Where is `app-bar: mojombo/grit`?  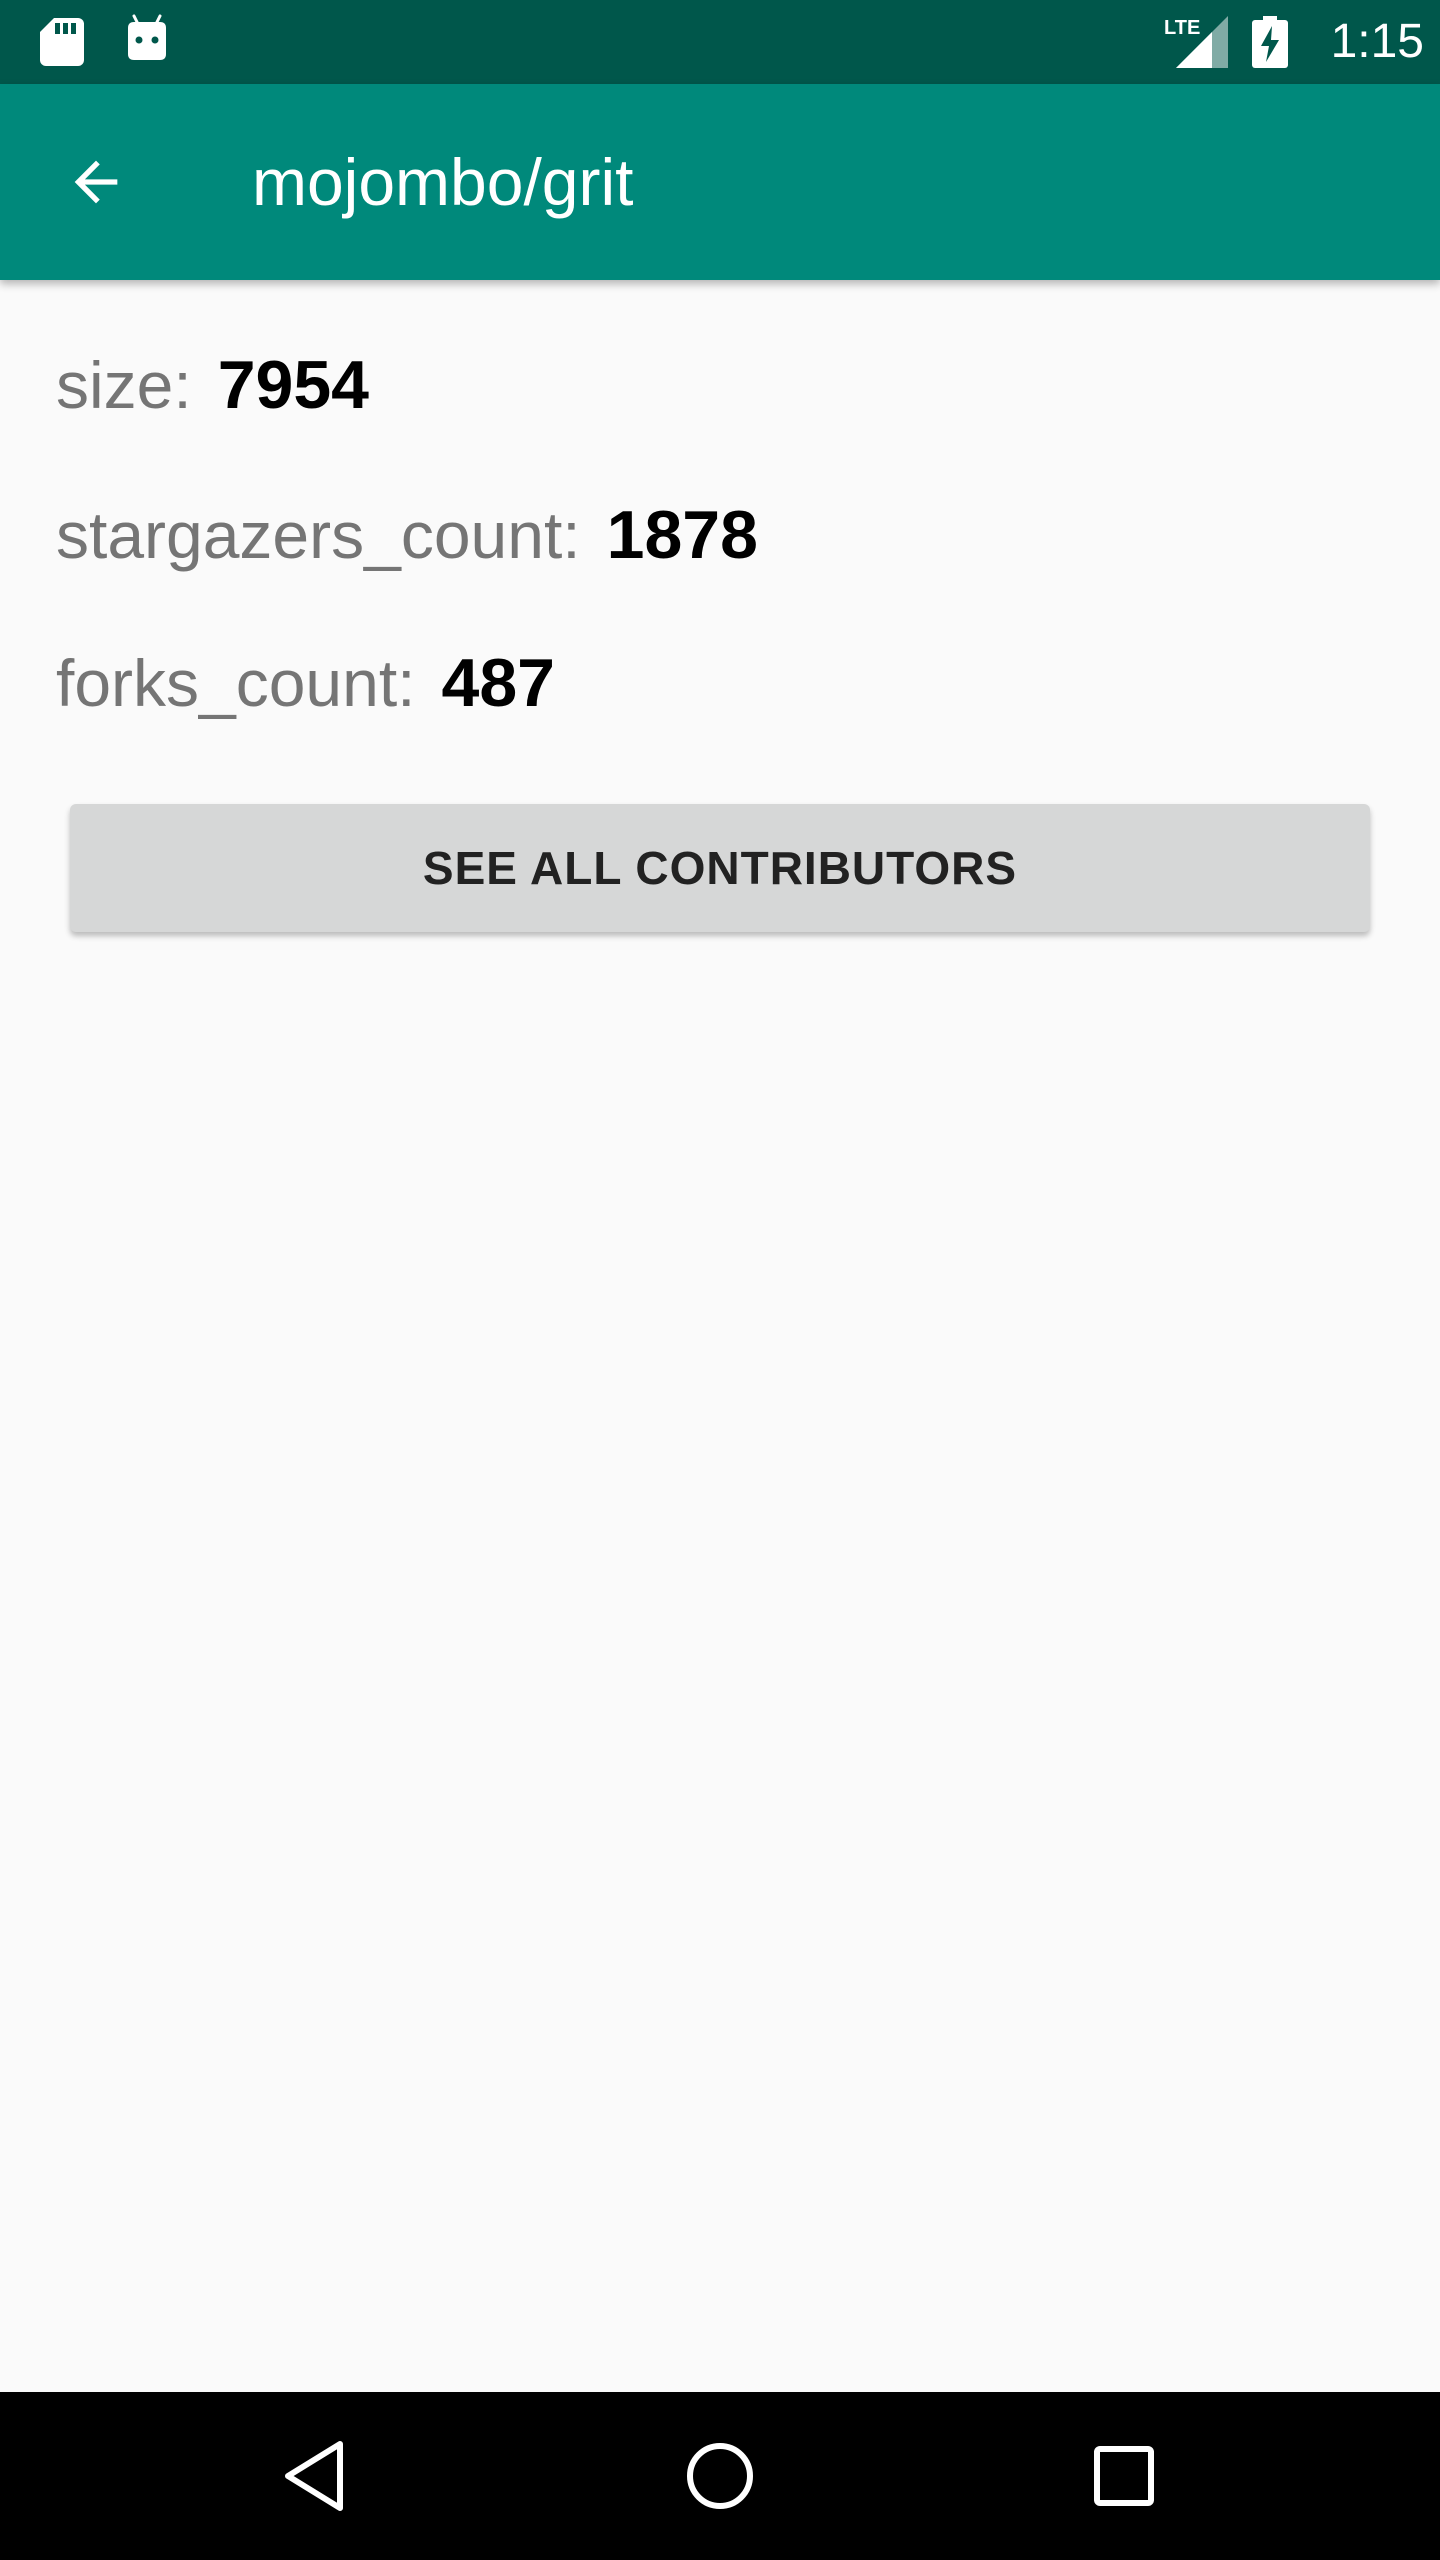
app-bar: mojombo/grit is located at coordinates (720, 182).